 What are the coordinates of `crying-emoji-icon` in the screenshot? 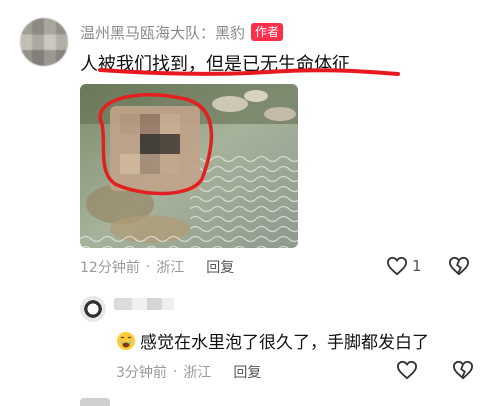 It's located at (126, 340).